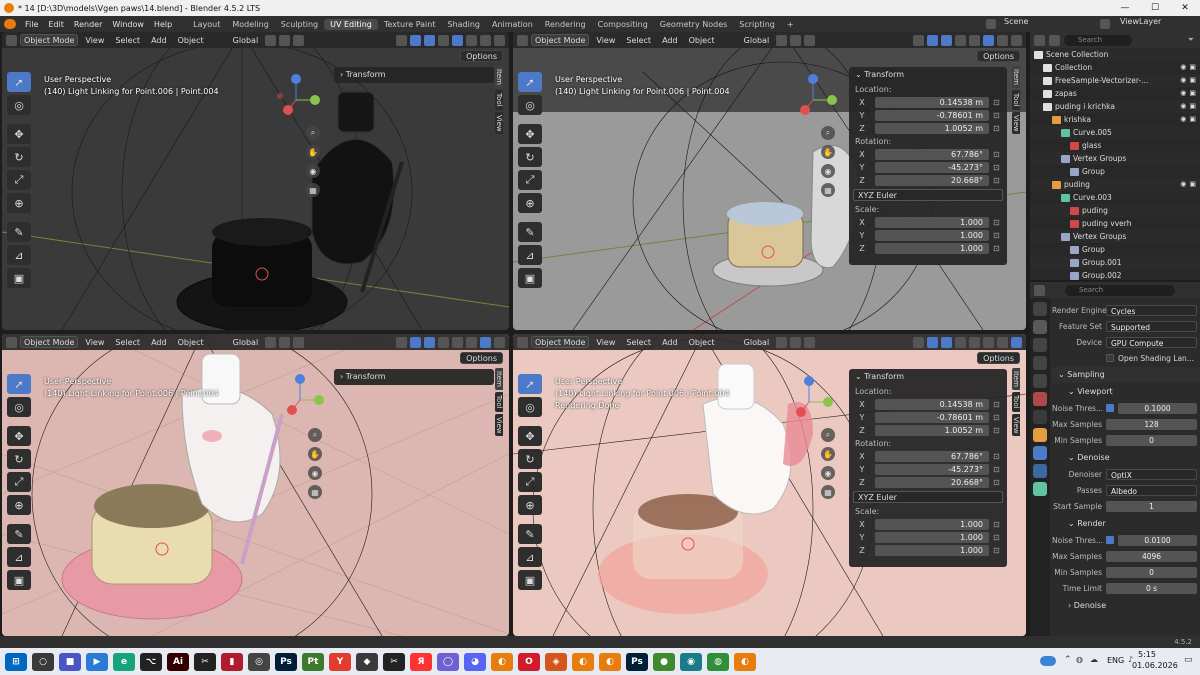 The width and height of the screenshot is (1200, 675). What do you see at coordinates (1115, 223) in the screenshot?
I see `outliner-row: puding vverh` at bounding box center [1115, 223].